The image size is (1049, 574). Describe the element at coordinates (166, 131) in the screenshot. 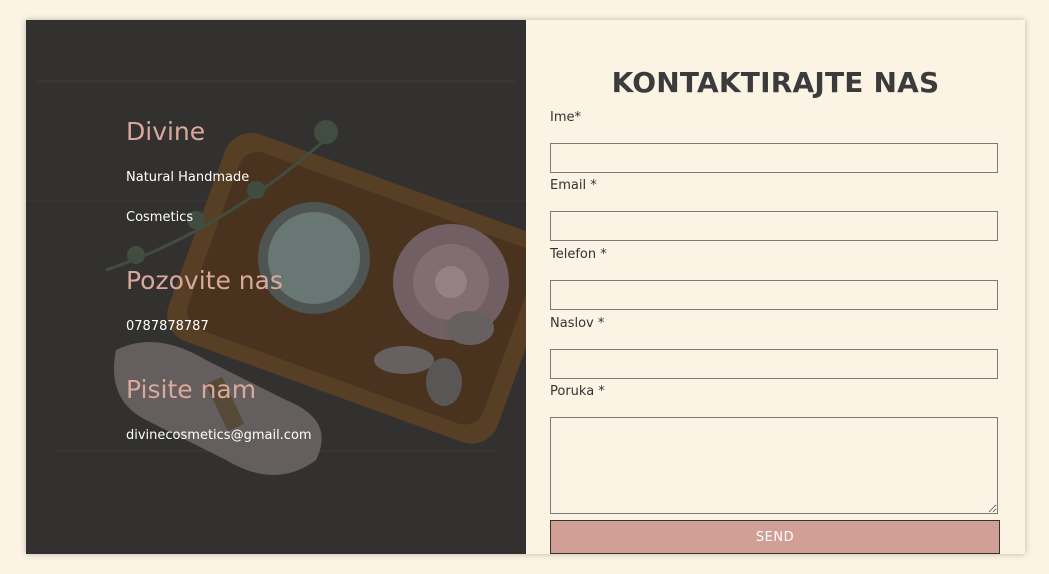

I see `brand-heading: Divine` at that location.